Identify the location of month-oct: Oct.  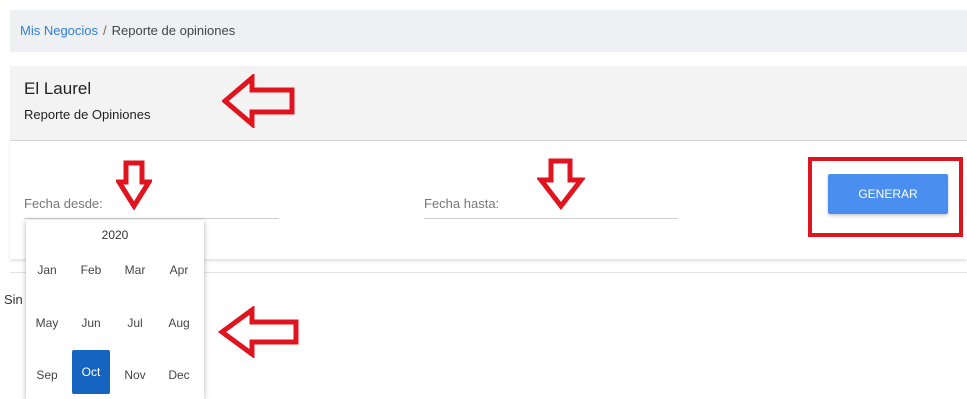
(91, 372).